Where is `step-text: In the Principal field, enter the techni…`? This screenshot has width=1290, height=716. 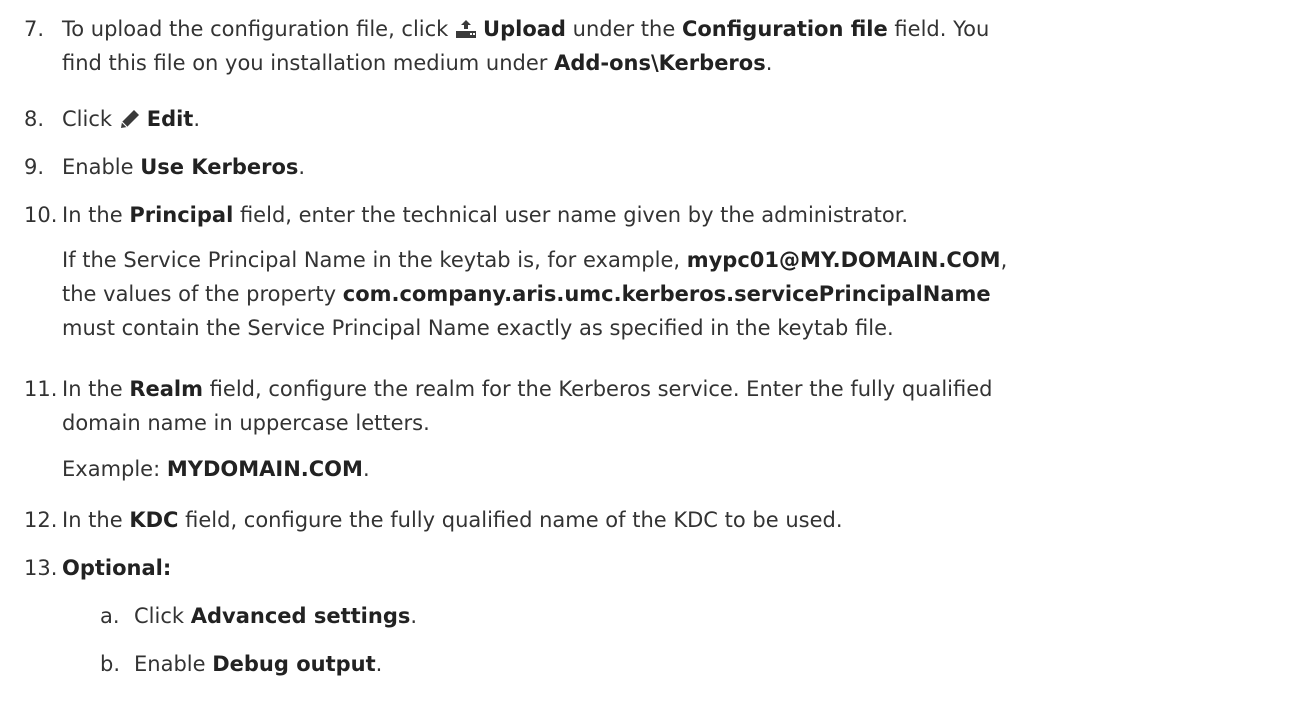 step-text: In the Principal field, enter the techni… is located at coordinates (485, 215).